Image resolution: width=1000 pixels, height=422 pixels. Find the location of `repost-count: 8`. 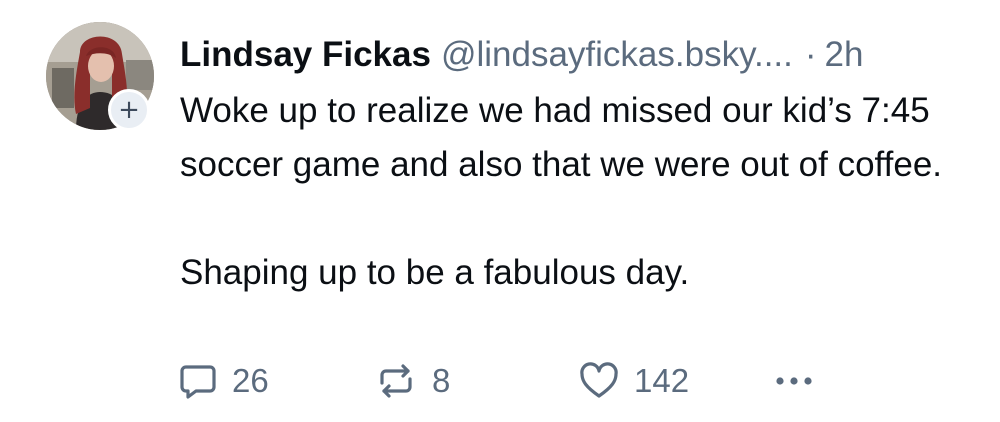

repost-count: 8 is located at coordinates (441, 380).